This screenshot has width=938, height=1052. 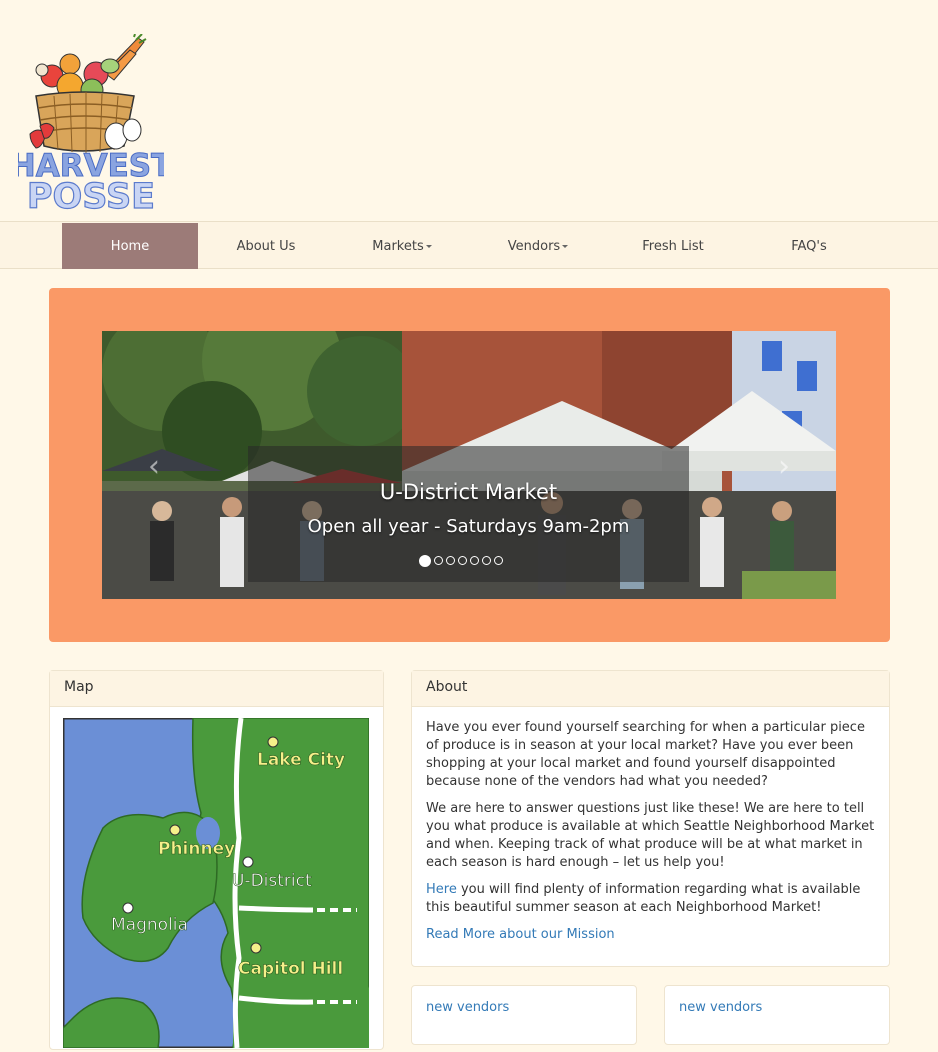 I want to click on nav-fresh-list: Fresh List, so click(x=673, y=246).